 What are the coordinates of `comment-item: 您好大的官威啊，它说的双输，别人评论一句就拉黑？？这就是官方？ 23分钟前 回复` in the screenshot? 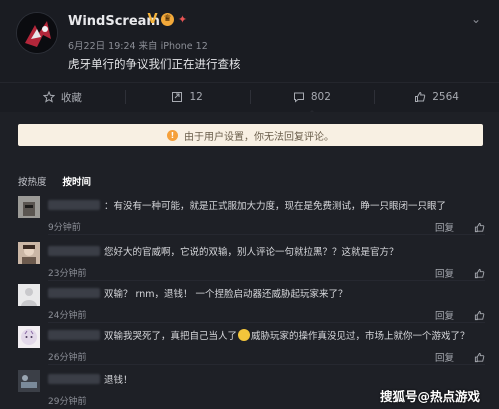 It's located at (249, 262).